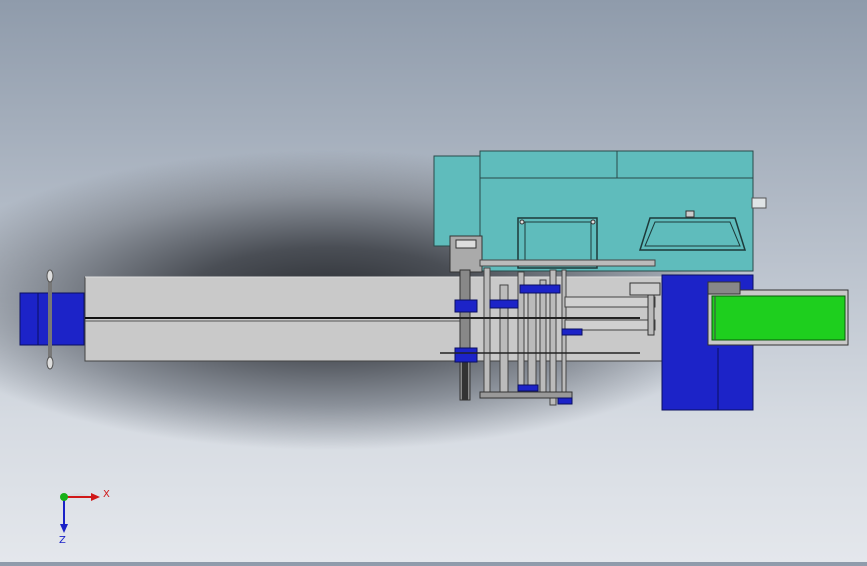  What do you see at coordinates (52, 319) in the screenshot?
I see `left-drive-motor` at bounding box center [52, 319].